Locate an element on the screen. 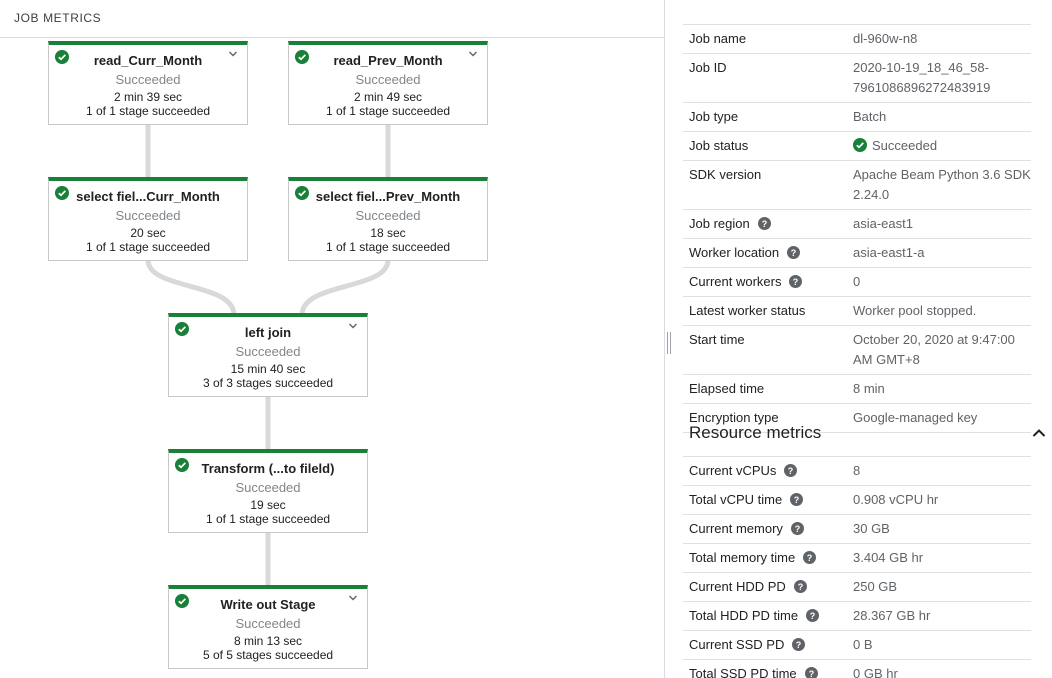  info-row-elapsed-time: Elapsed time 8 min is located at coordinates (857, 389).